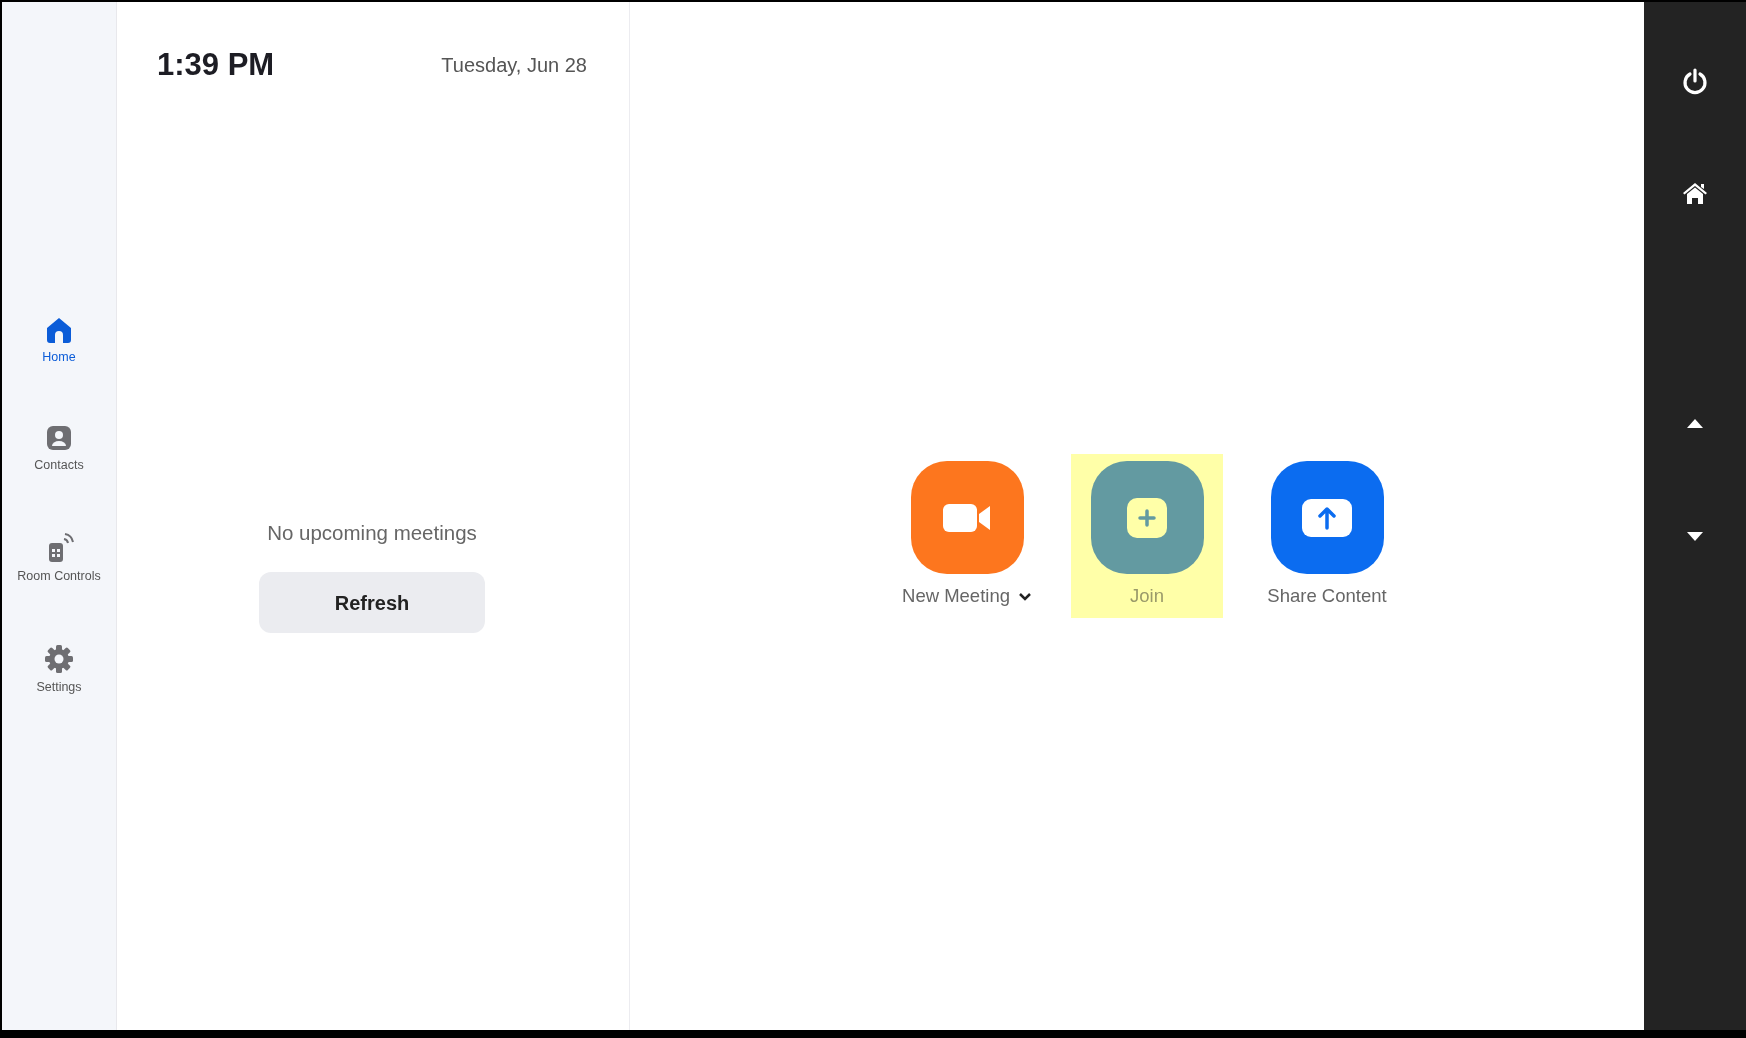 Image resolution: width=1746 pixels, height=1038 pixels. What do you see at coordinates (59, 658) in the screenshot?
I see `settings-icon` at bounding box center [59, 658].